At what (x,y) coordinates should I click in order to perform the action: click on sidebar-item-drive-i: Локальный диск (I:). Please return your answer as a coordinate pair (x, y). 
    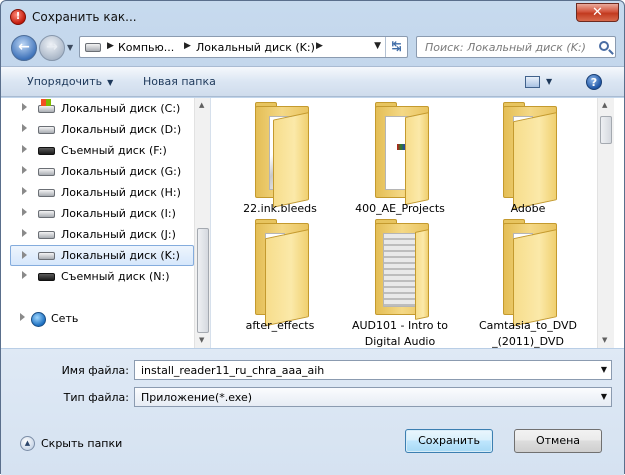
    Looking at the image, I should click on (97, 213).